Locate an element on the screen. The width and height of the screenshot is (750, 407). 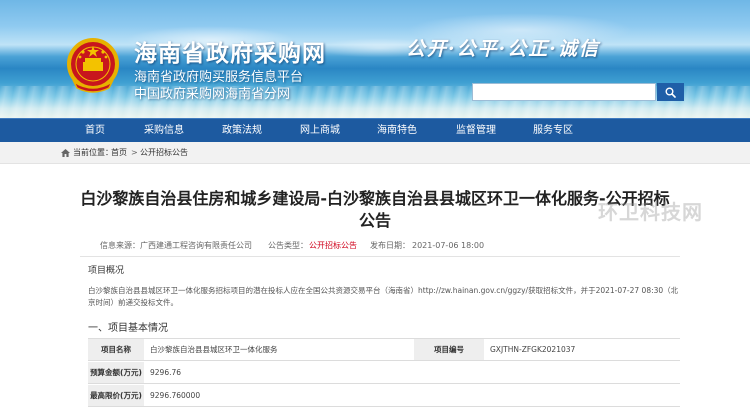
nav-item-policy: 政策法规 is located at coordinates (242, 131).